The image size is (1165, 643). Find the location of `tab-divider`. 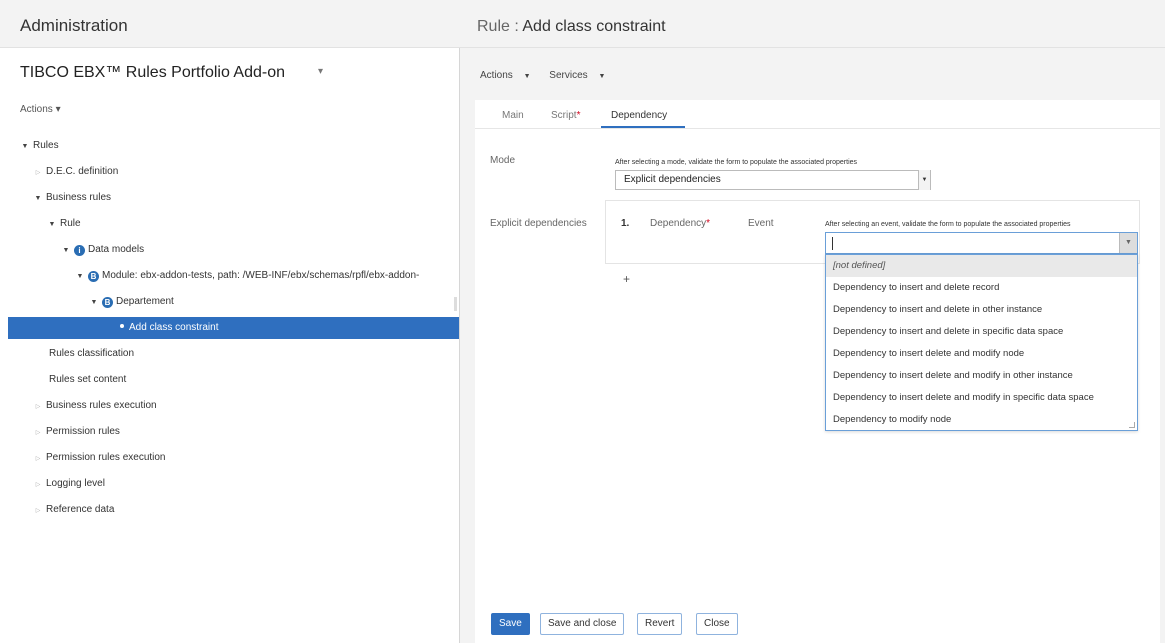

tab-divider is located at coordinates (817, 128).